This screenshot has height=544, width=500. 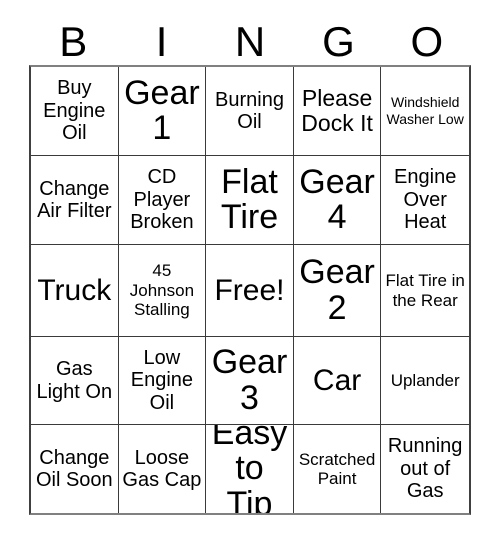 I want to click on bingo-cell-r4c3: Gear 3, so click(x=250, y=381).